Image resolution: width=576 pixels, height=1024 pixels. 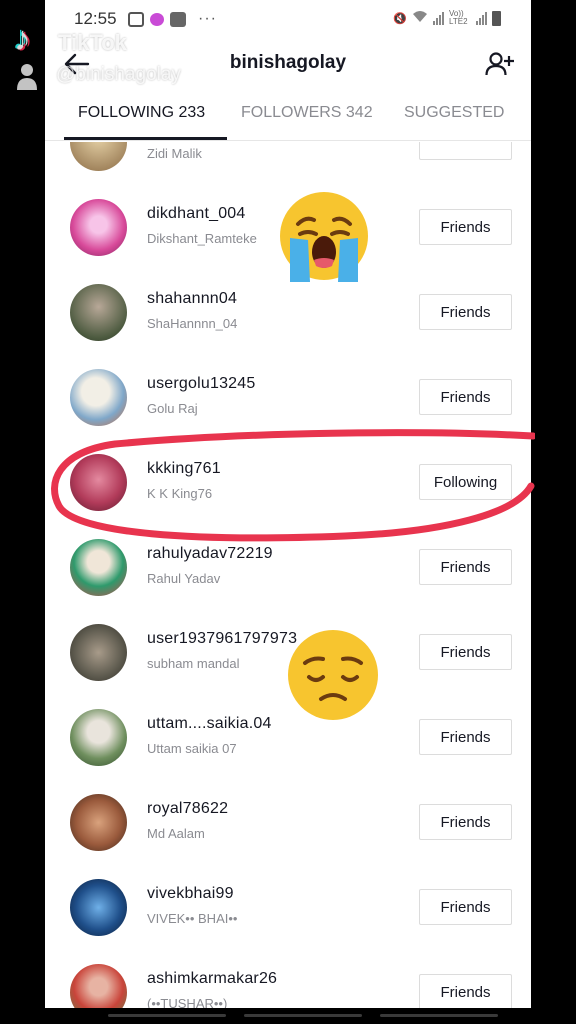 I want to click on tiktok-logo-icon: ♪, so click(x=22, y=39).